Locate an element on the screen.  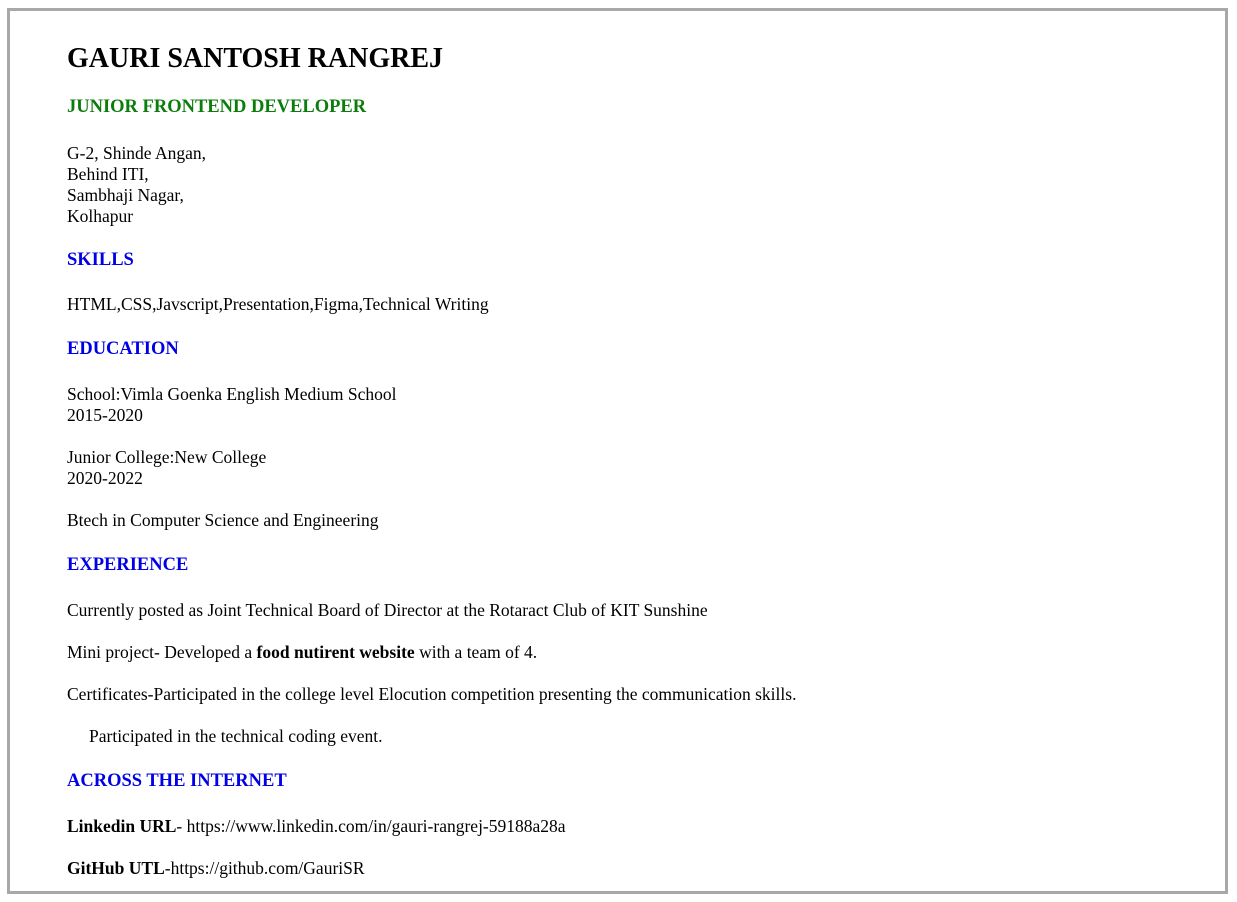
mini-project-prefix: Mini project- Developed a is located at coordinates (162, 652).